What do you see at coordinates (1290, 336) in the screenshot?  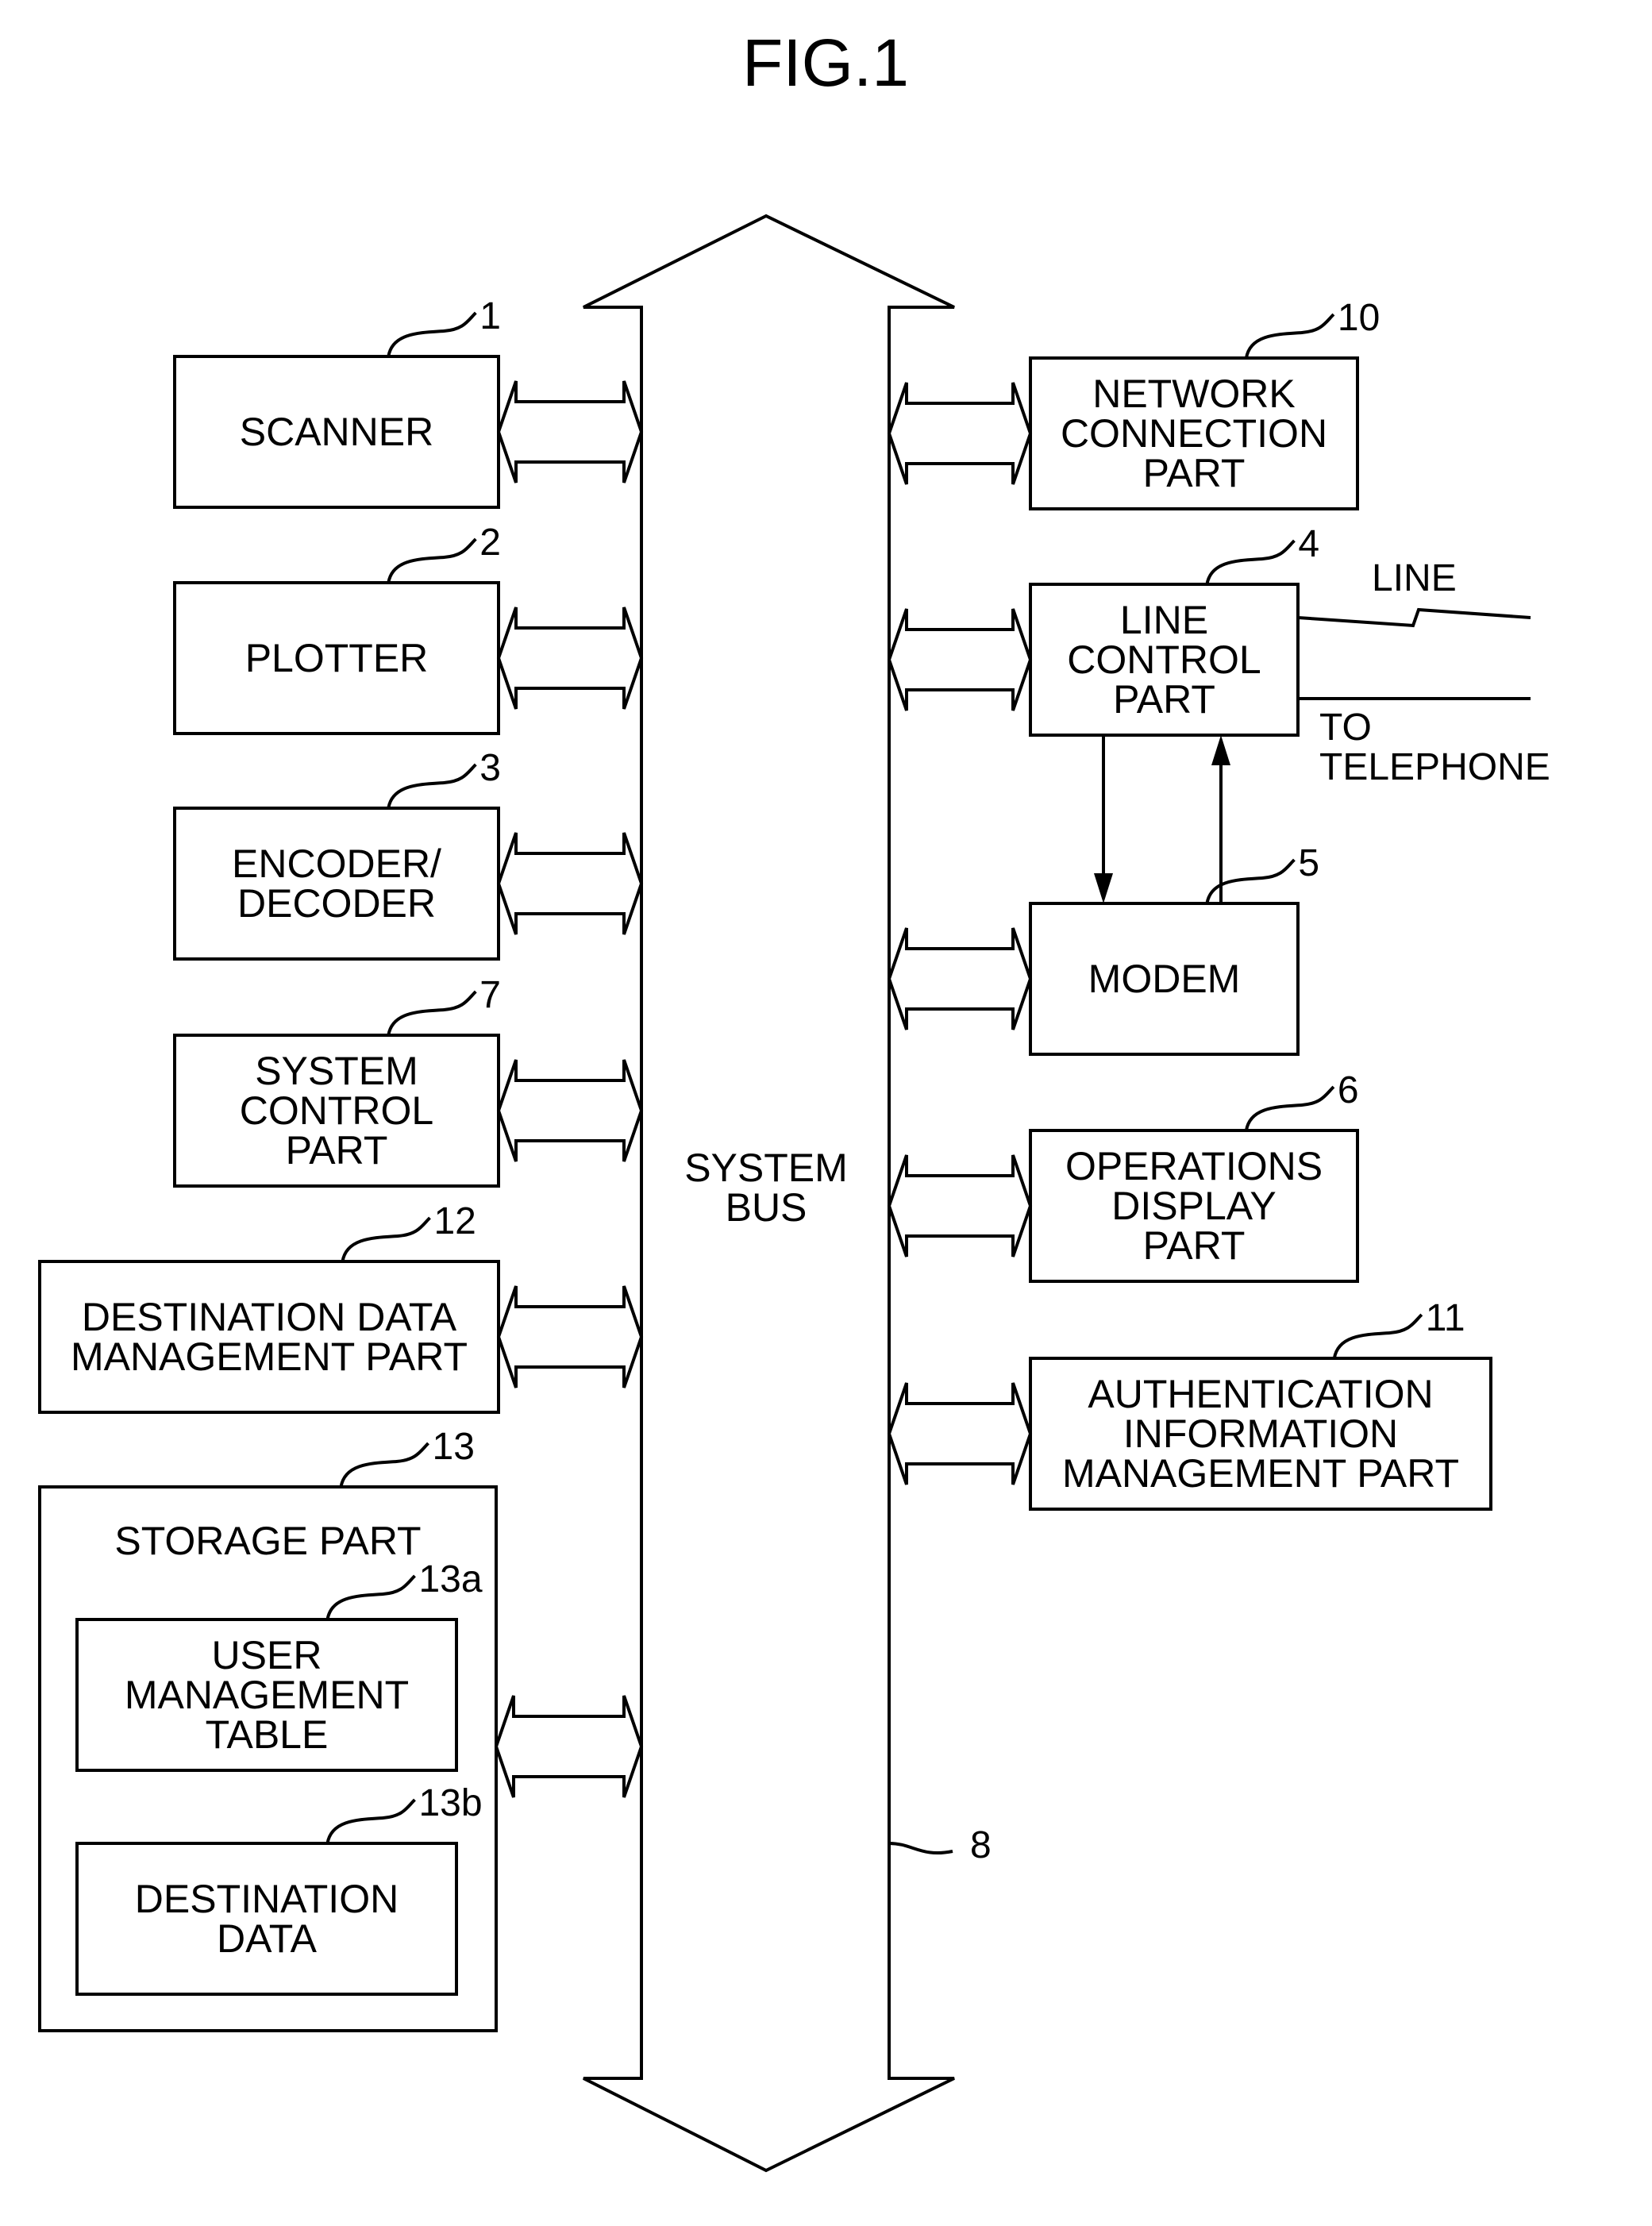 I see `network-ref-leader` at bounding box center [1290, 336].